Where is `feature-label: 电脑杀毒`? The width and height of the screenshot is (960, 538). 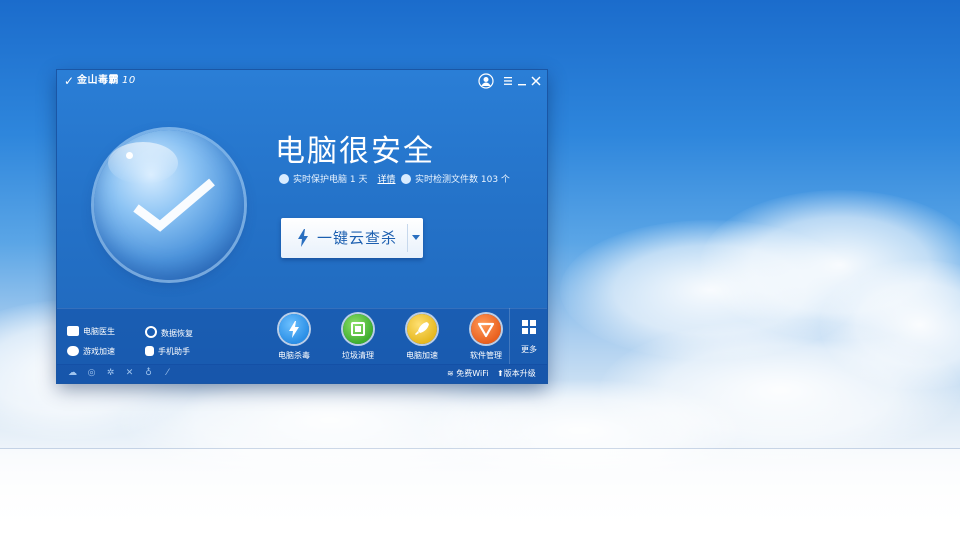
feature-label: 电脑杀毒 is located at coordinates (294, 355).